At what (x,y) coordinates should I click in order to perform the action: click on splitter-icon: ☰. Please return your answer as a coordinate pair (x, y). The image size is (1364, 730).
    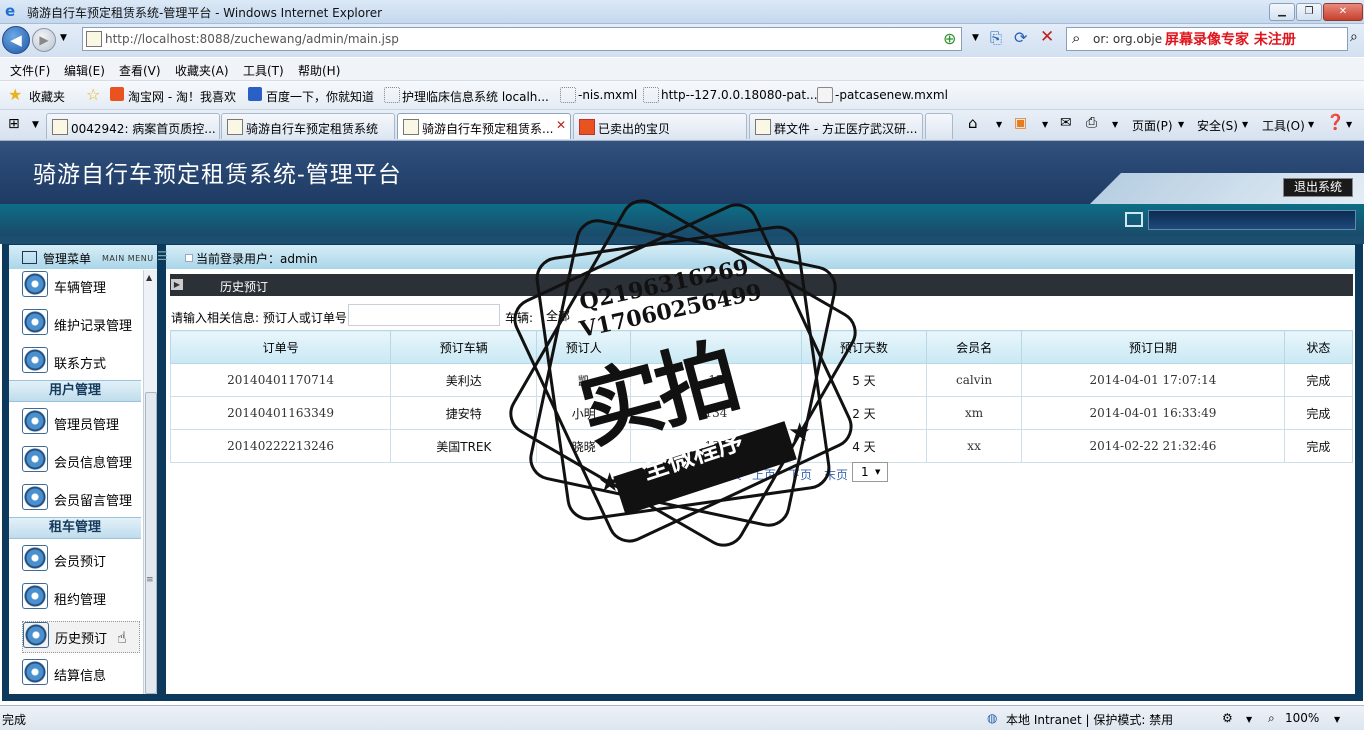
    Looking at the image, I should click on (162, 256).